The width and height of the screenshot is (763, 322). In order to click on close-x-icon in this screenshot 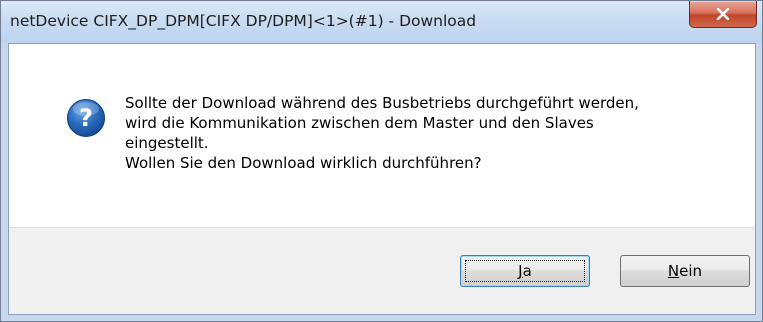, I will do `click(723, 14)`.